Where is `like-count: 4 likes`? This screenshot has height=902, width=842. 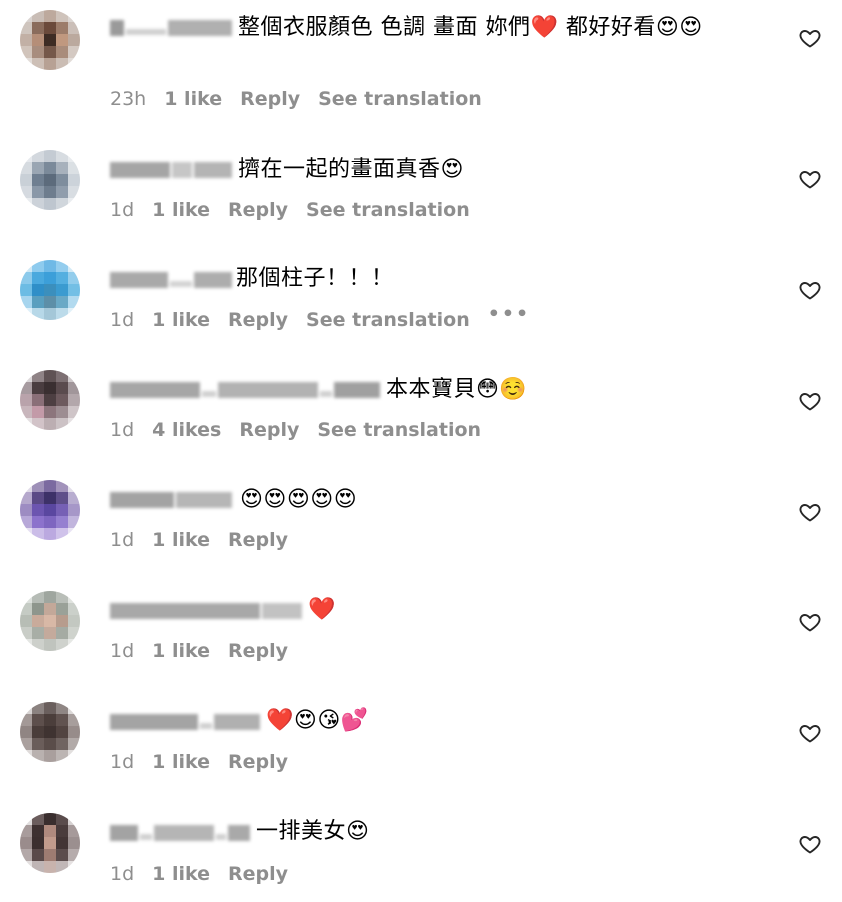 like-count: 4 likes is located at coordinates (186, 430).